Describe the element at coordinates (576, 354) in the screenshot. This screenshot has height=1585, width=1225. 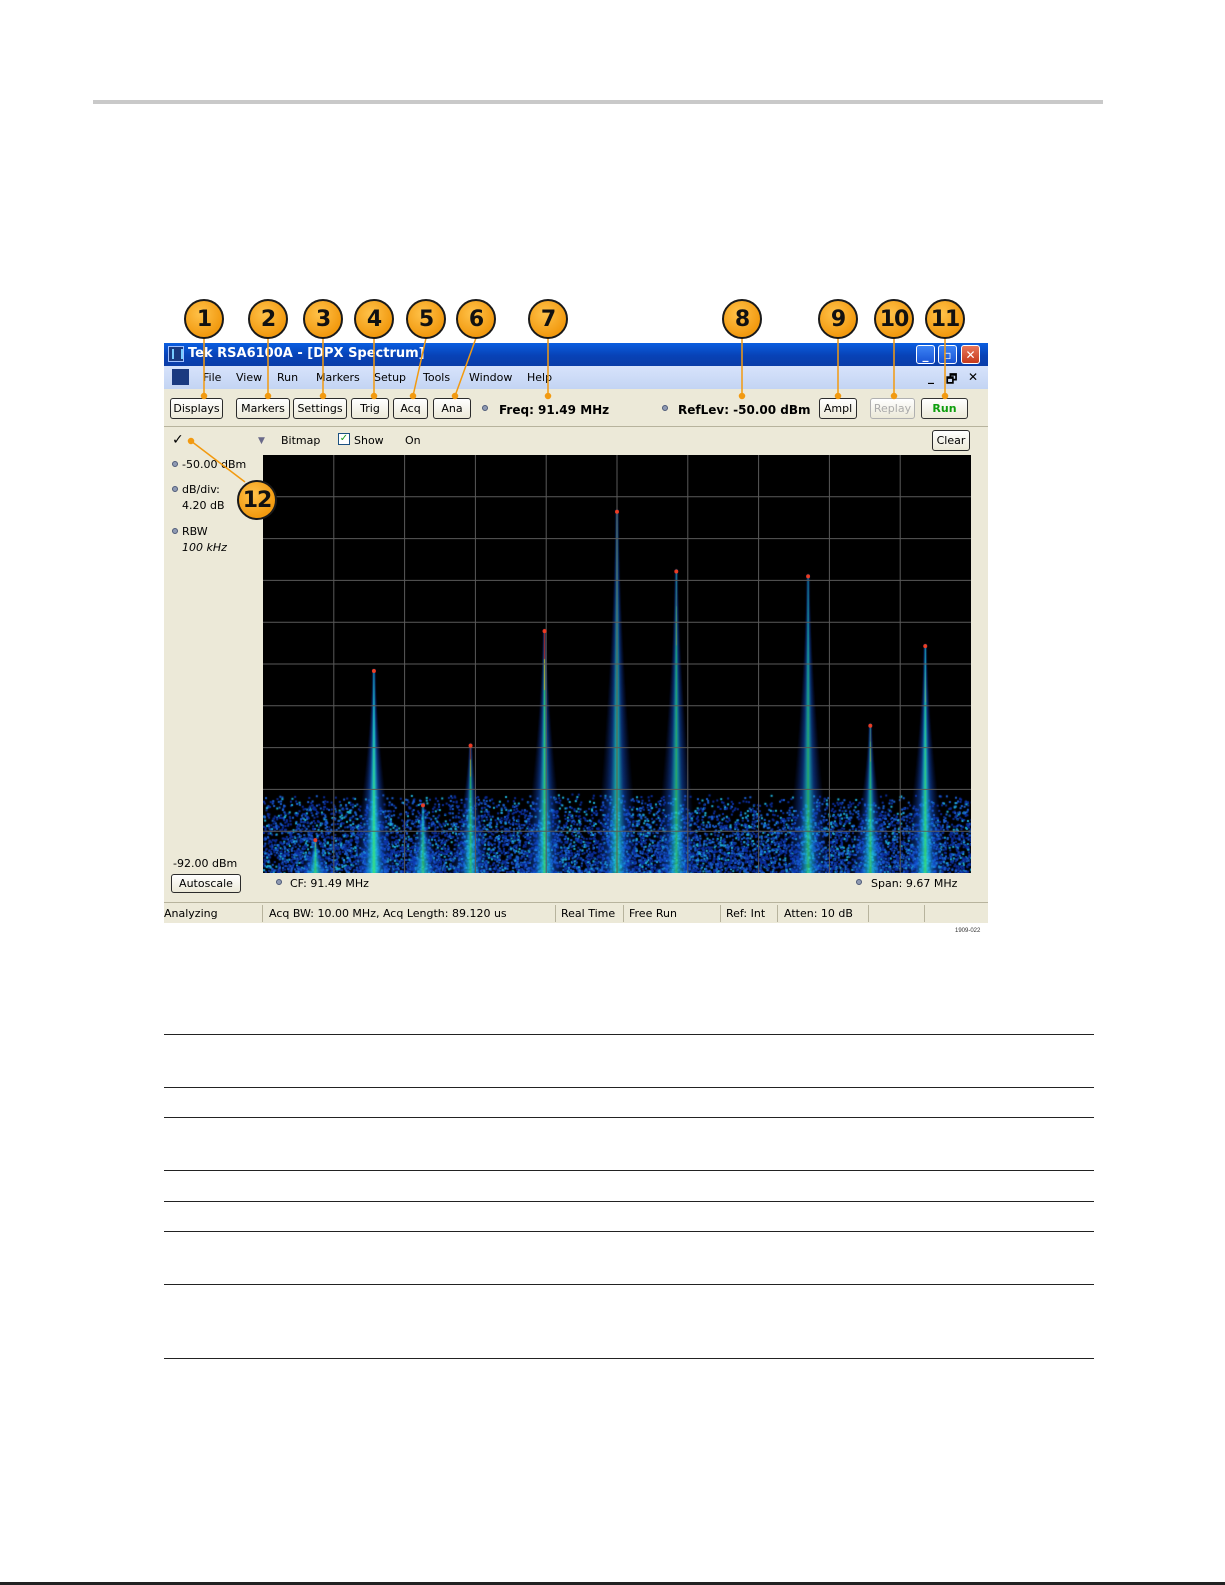
I see `title-bar: Tek RSA6100A - [DPX Spectrum] _ ▫ ✕` at that location.